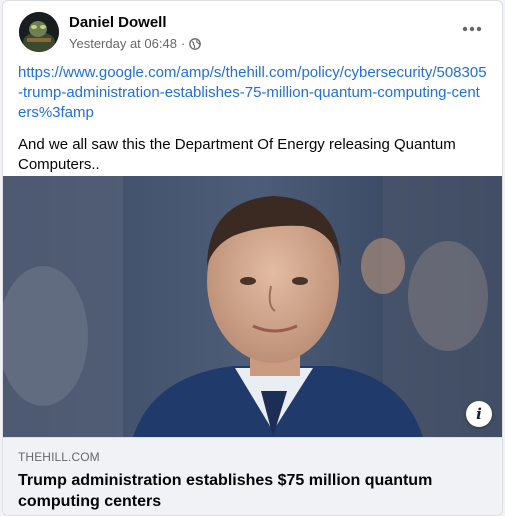  I want to click on post-meta: Yesterday at 06:48 ·, so click(135, 43).